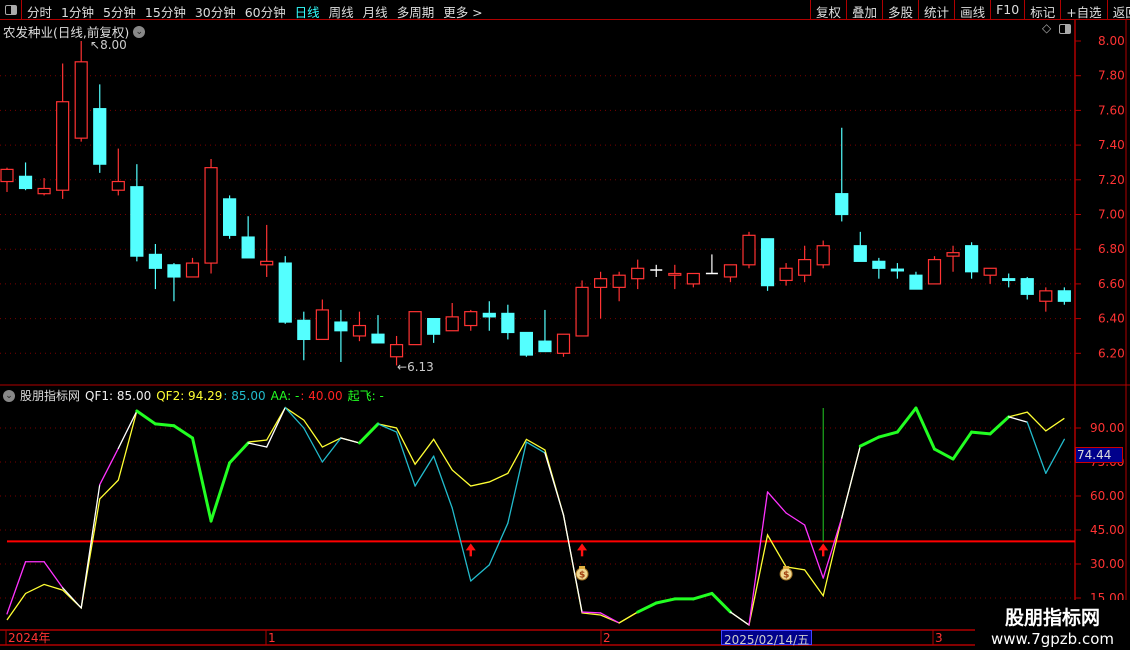 The width and height of the screenshot is (1130, 650). What do you see at coordinates (1111, 215) in the screenshot?
I see `price-tick-label: 7.00` at bounding box center [1111, 215].